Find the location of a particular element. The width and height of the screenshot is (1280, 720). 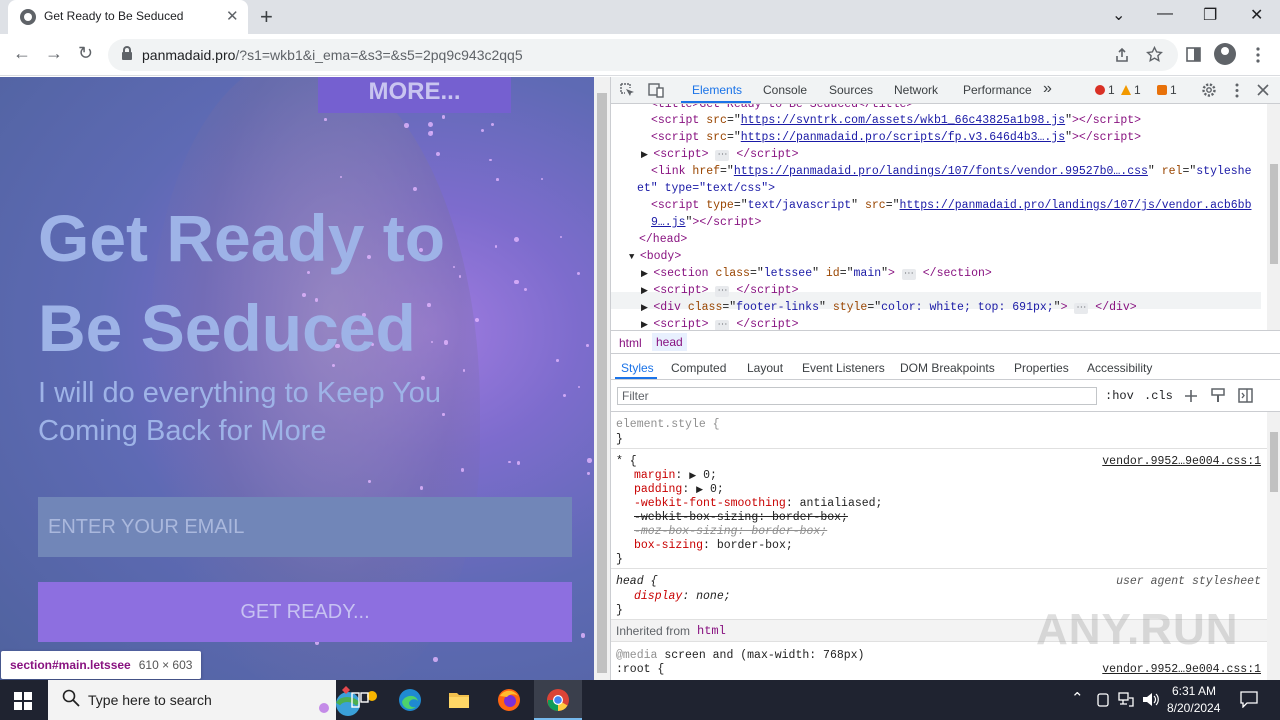

new-tab-button: + is located at coordinates (266, 17).